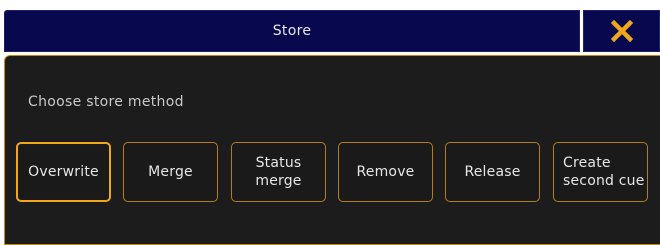 This screenshot has height=245, width=660. Describe the element at coordinates (170, 172) in the screenshot. I see `merge-button: Merge` at that location.